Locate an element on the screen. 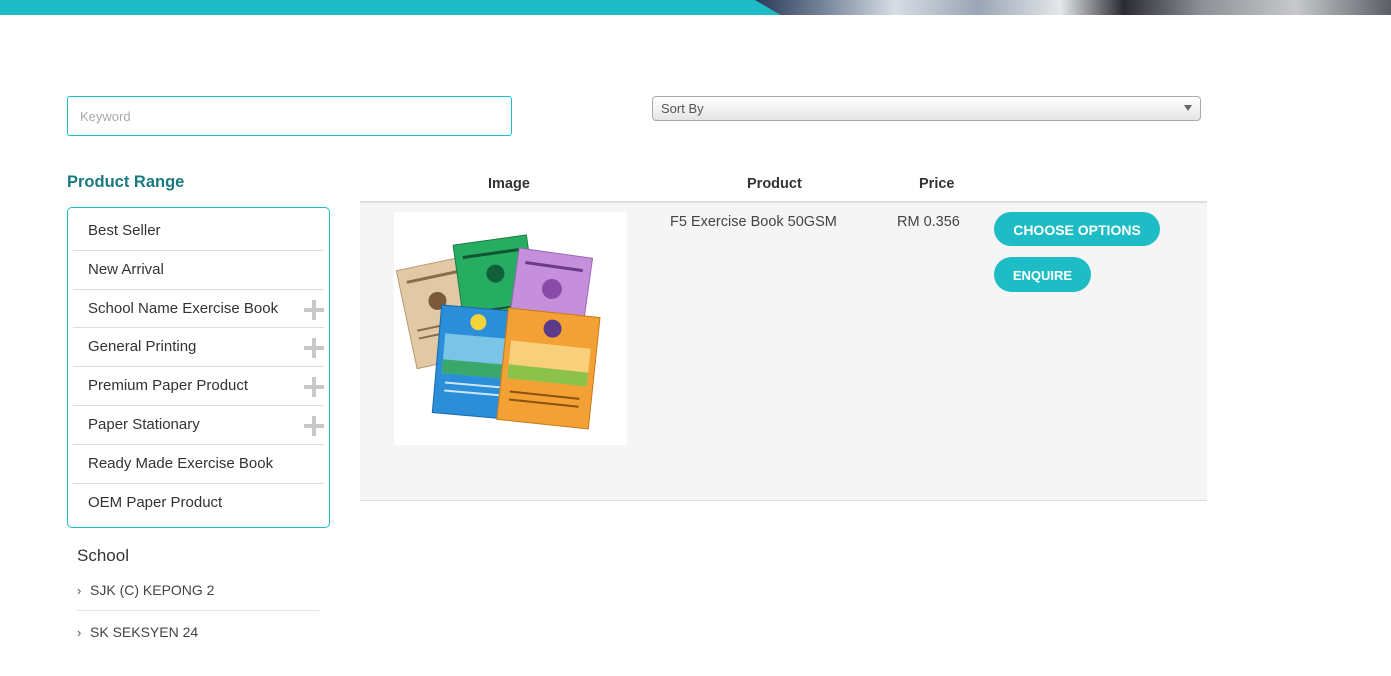 Image resolution: width=1391 pixels, height=676 pixels. range-item-paper-stationary: Paper Stationary is located at coordinates (198, 425).